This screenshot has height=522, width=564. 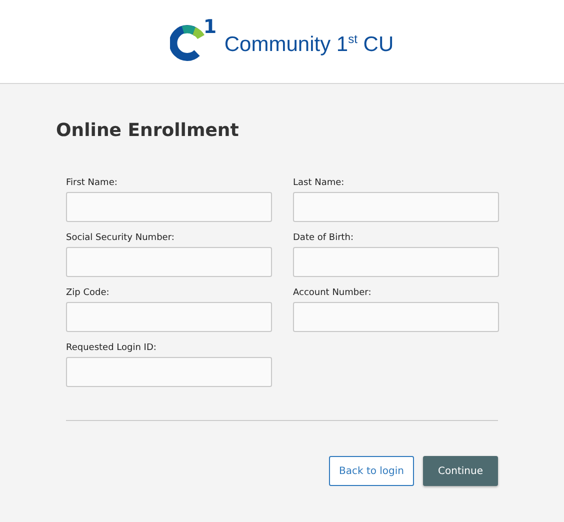 I want to click on field-label: Zip Code:, so click(x=88, y=293).